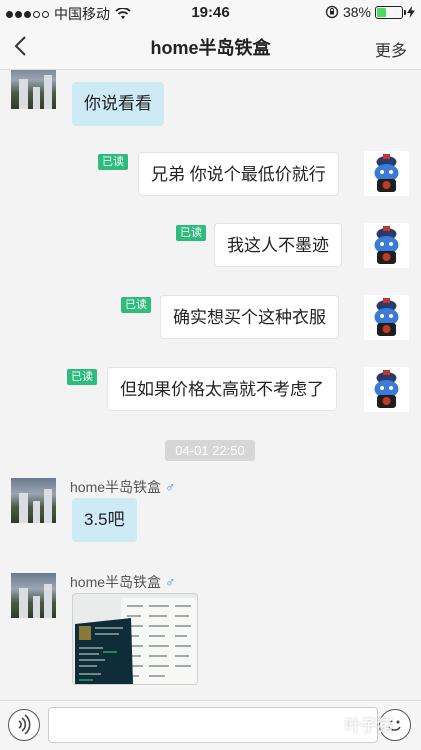 The height and width of the screenshot is (750, 421). Describe the element at coordinates (411, 12) in the screenshot. I see `charging-icon` at that location.